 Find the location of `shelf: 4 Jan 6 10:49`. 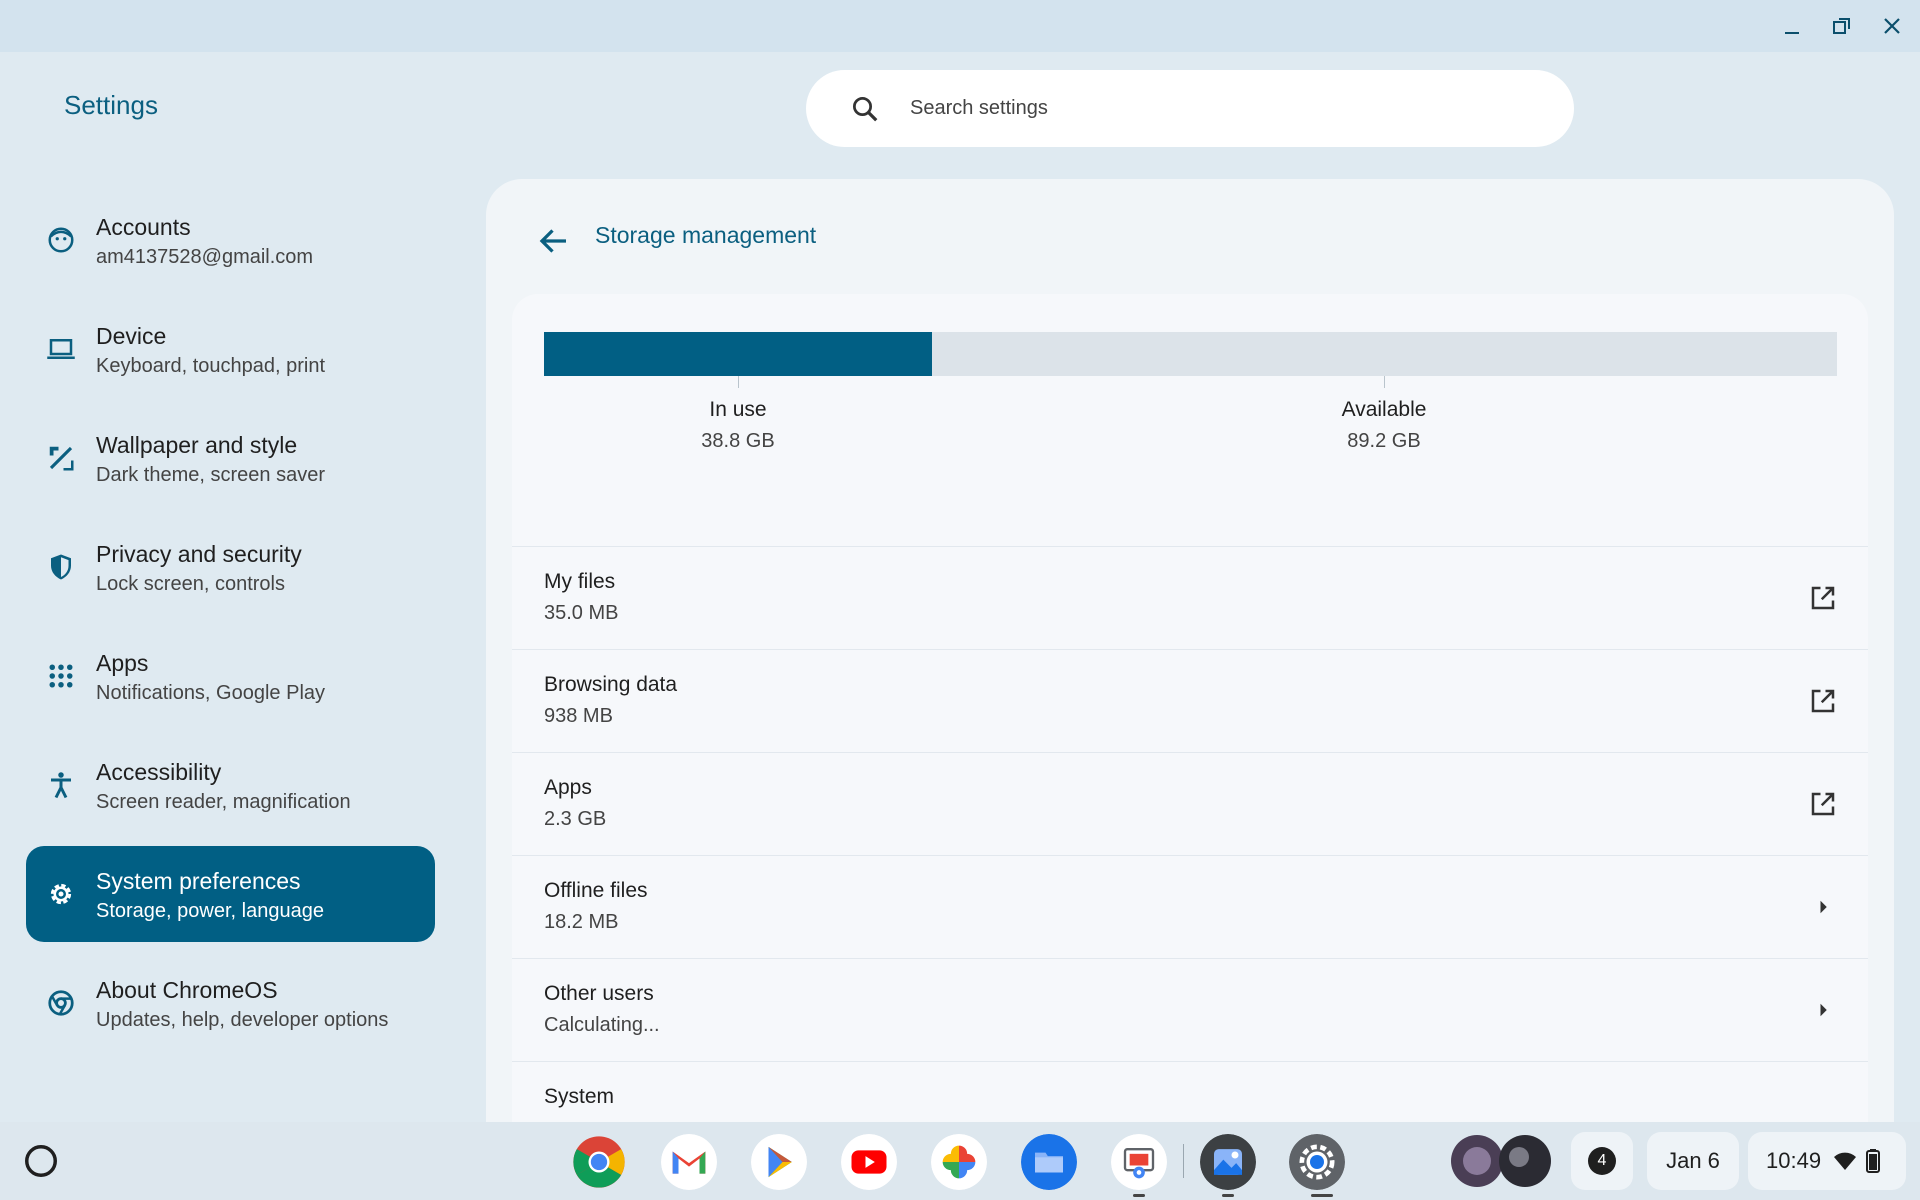

shelf: 4 Jan 6 10:49 is located at coordinates (960, 1161).